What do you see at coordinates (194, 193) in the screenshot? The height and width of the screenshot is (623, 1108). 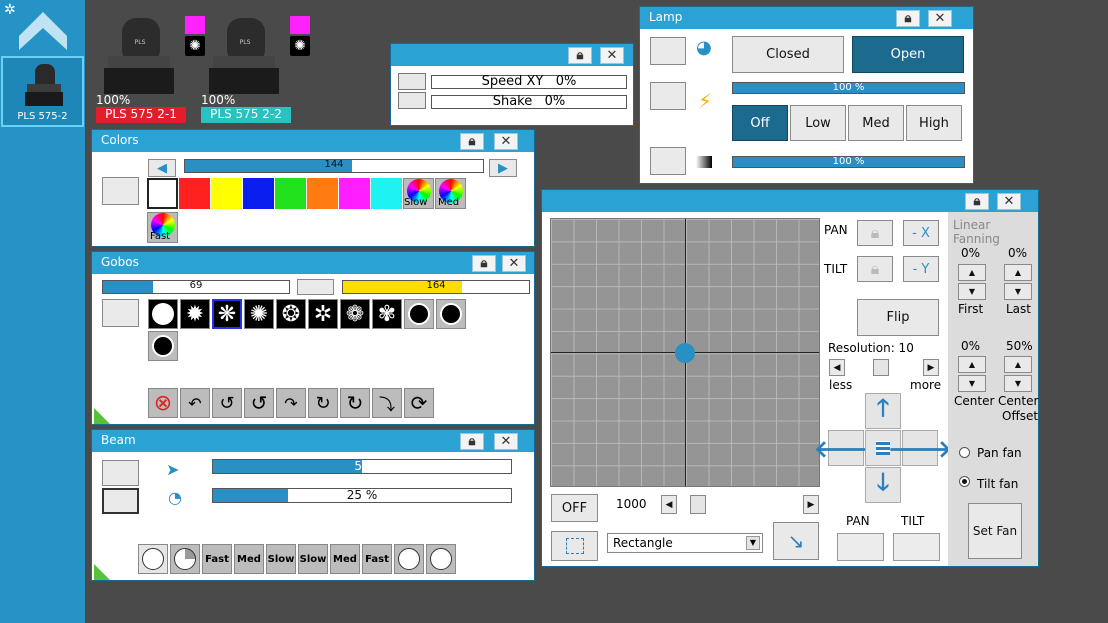 I see `swatch-red` at bounding box center [194, 193].